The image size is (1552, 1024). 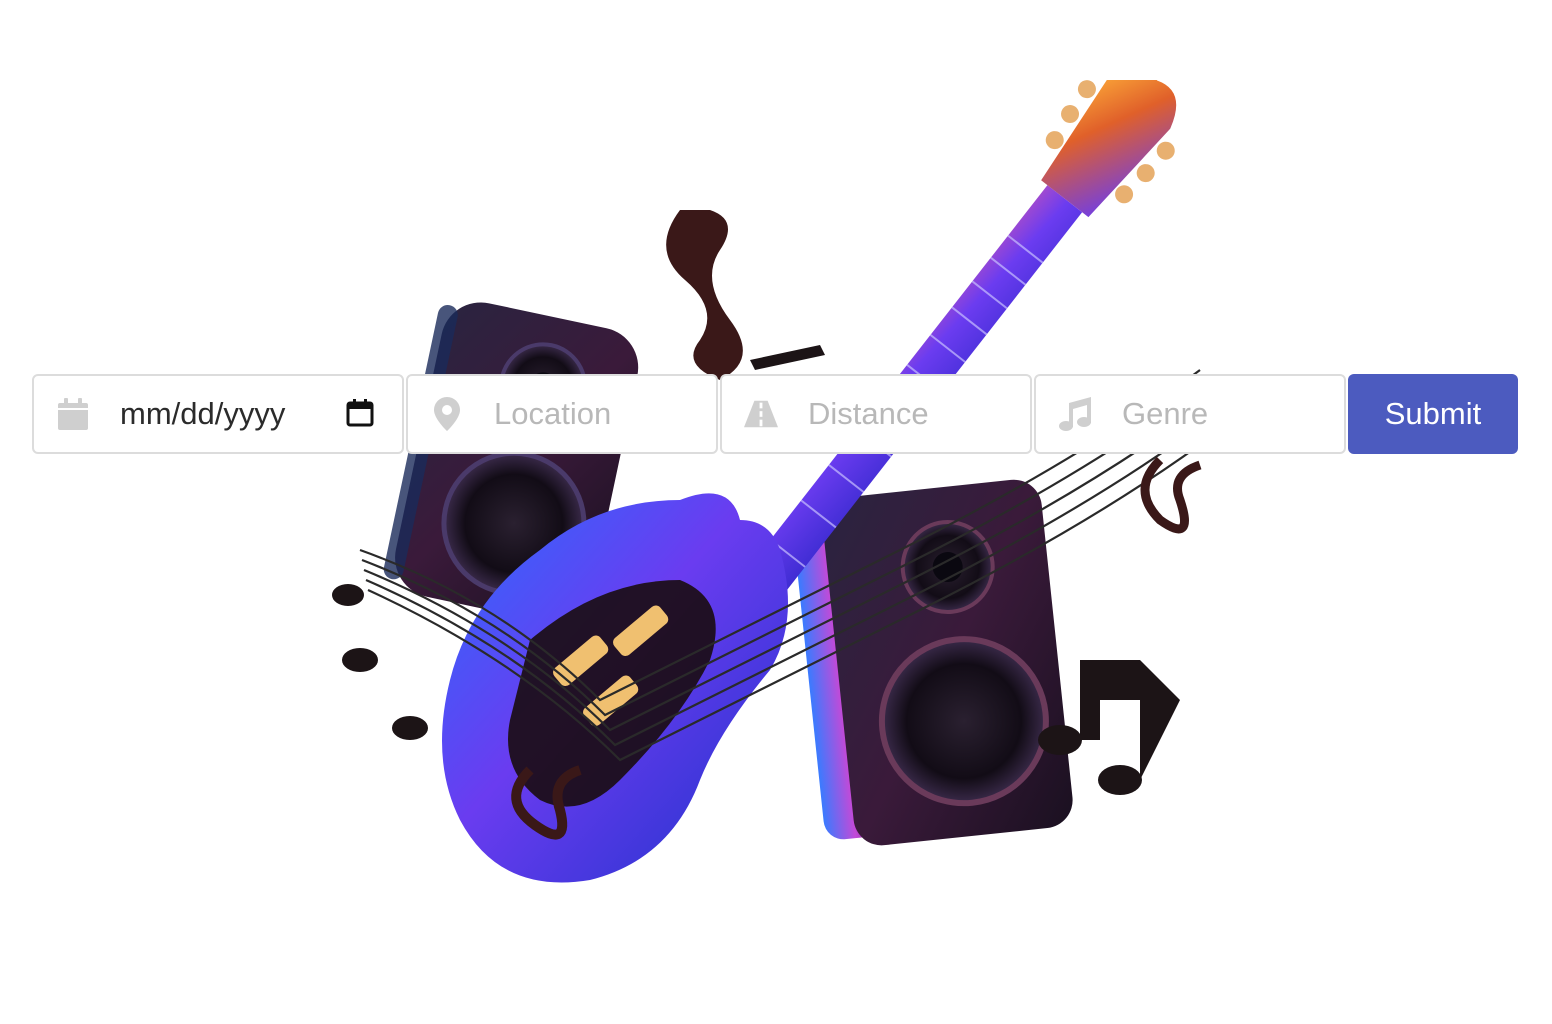 What do you see at coordinates (233, 414) in the screenshot?
I see `date-input-value: mm/dd/yyyy` at bounding box center [233, 414].